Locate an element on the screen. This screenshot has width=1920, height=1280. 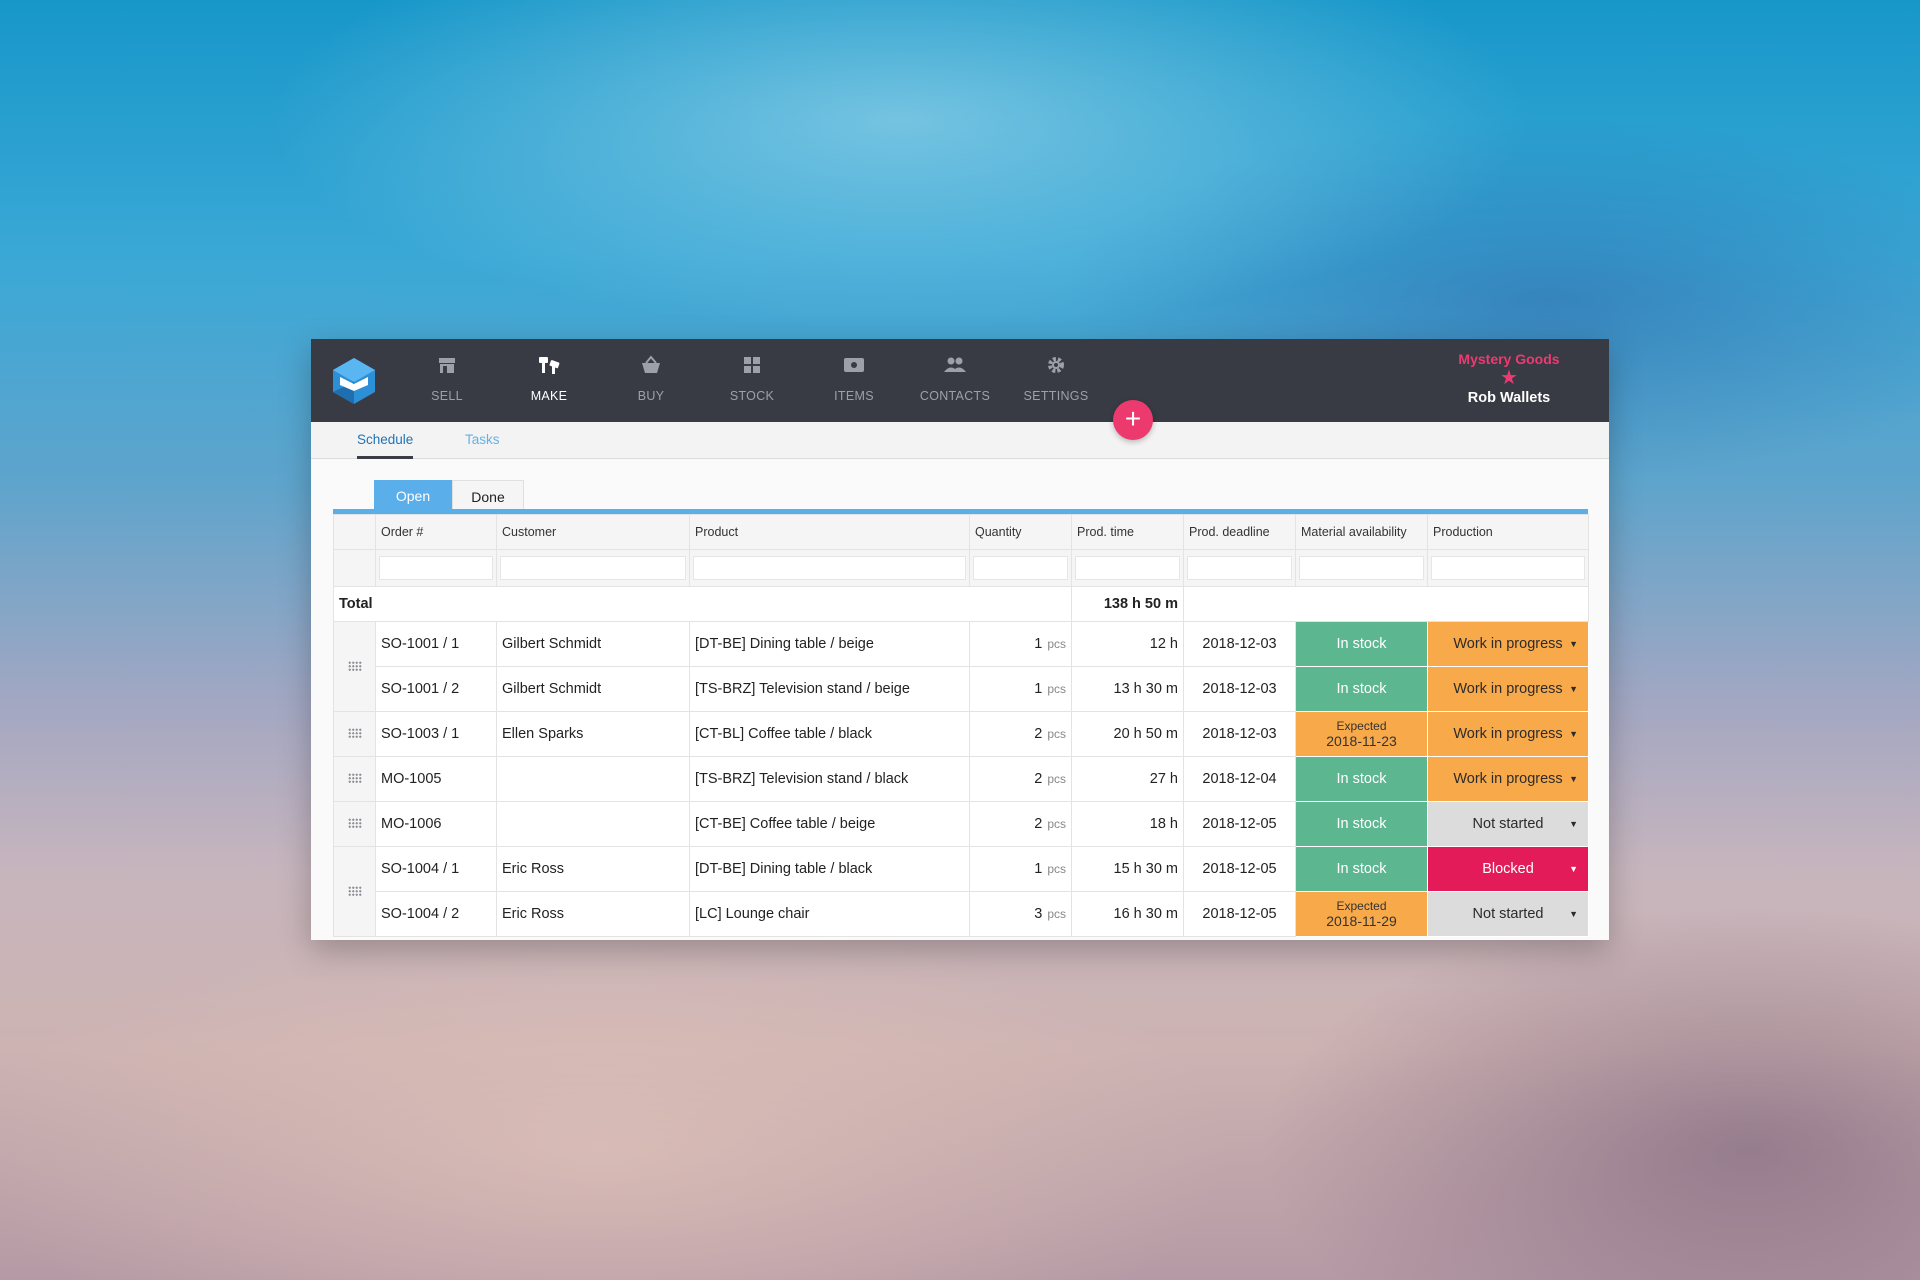
header-quantity: Quantity is located at coordinates (1020, 532).